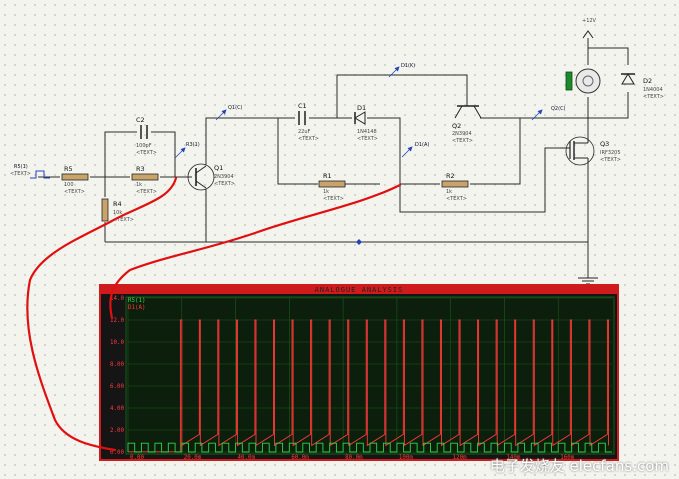 This screenshot has width=679, height=479. Describe the element at coordinates (140, 120) in the screenshot. I see `c2-ref: C2` at that location.